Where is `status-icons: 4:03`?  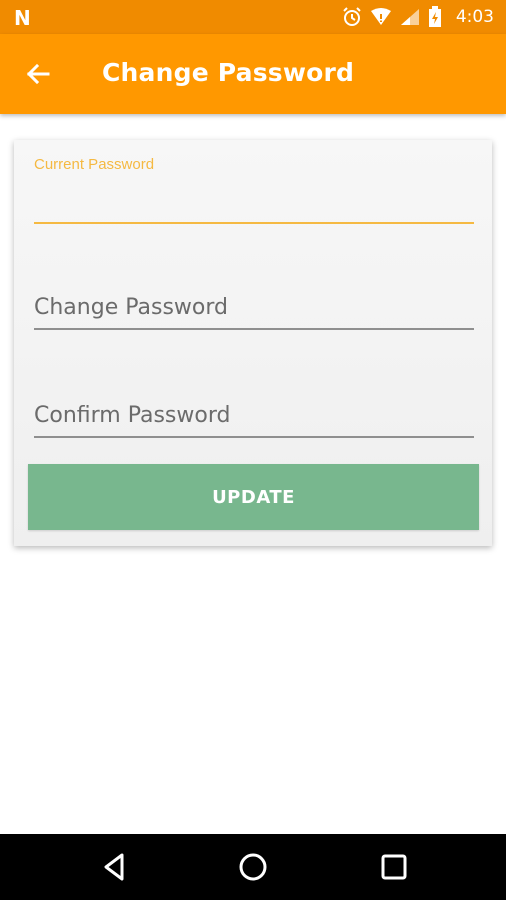
status-icons: 4:03 is located at coordinates (418, 17).